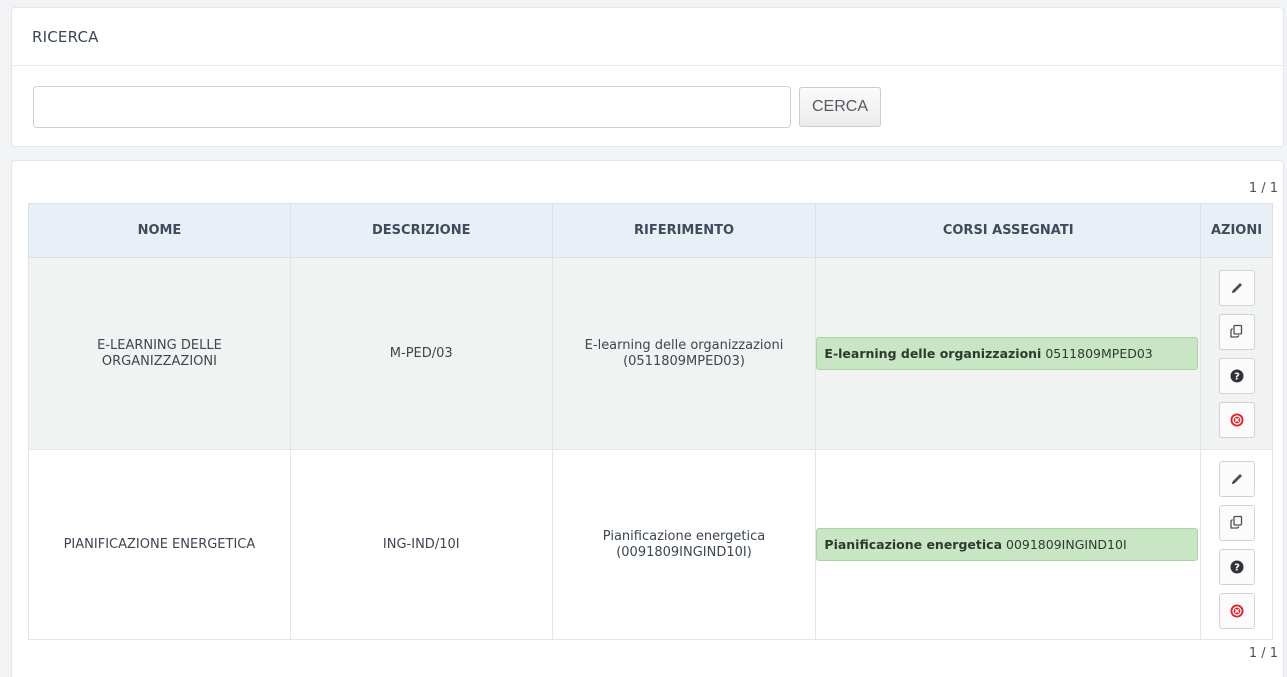  What do you see at coordinates (159, 230) in the screenshot?
I see `column-header-nome: NOME` at bounding box center [159, 230].